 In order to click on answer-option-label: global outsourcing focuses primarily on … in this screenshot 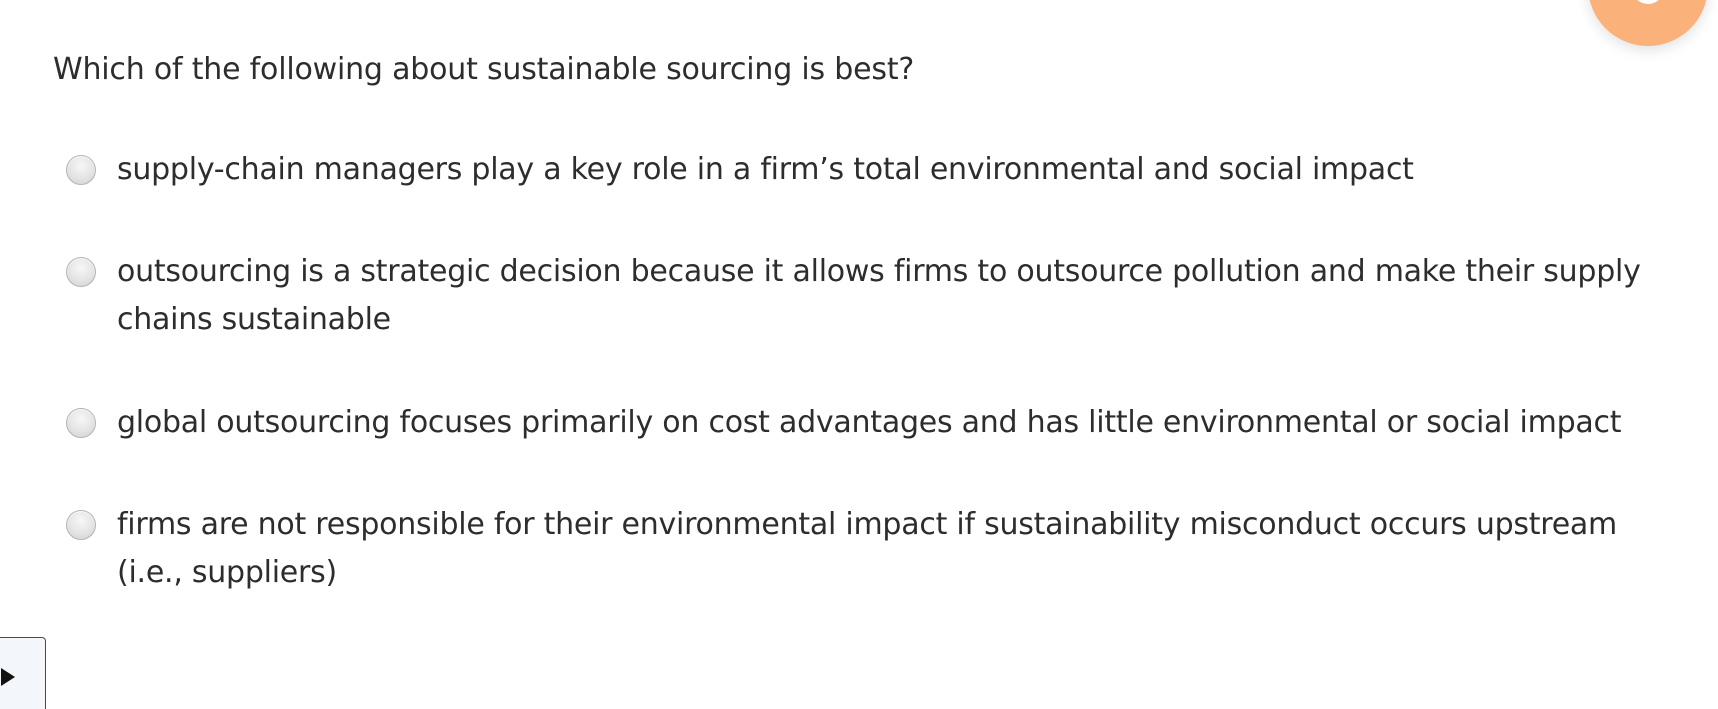, I will do `click(869, 422)`.